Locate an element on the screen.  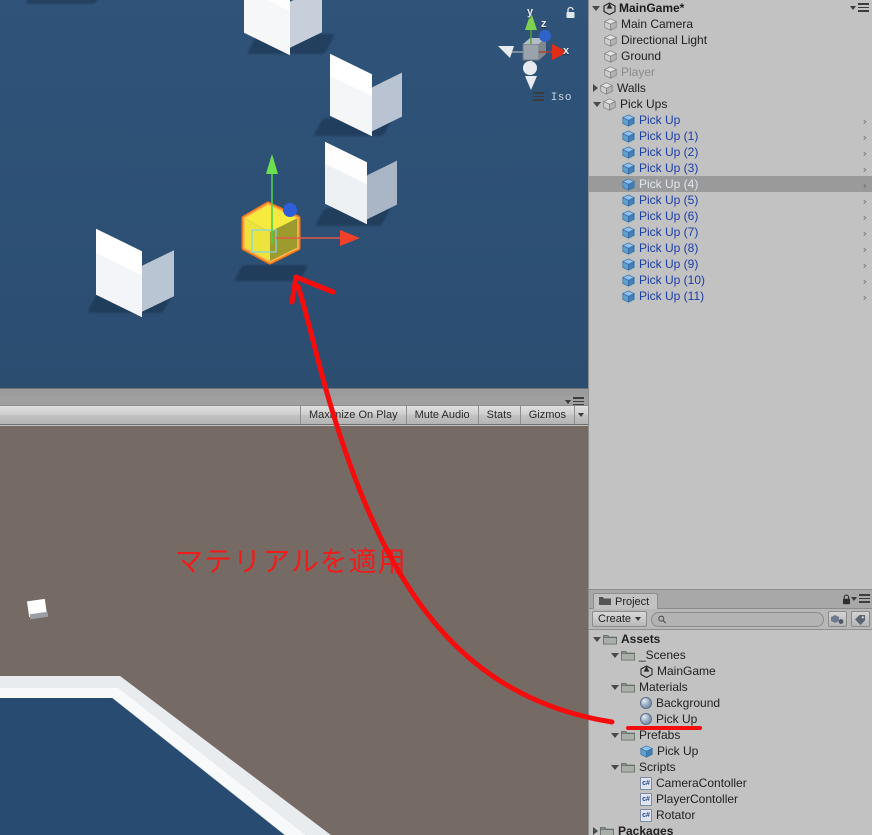
hierarchy-item-pick-up-1: Pick Up (1) › is located at coordinates (730, 136).